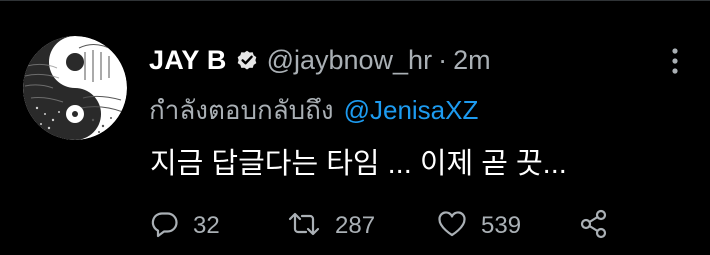  What do you see at coordinates (501, 225) in the screenshot?
I see `like-count: 539` at bounding box center [501, 225].